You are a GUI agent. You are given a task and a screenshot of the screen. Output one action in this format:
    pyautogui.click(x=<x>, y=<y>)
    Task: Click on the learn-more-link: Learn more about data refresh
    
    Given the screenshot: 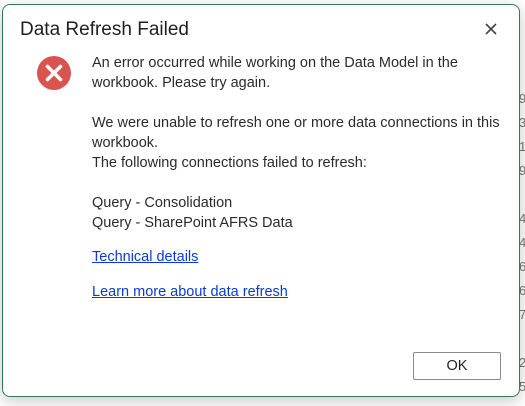 What is the action you would take?
    pyautogui.click(x=190, y=292)
    